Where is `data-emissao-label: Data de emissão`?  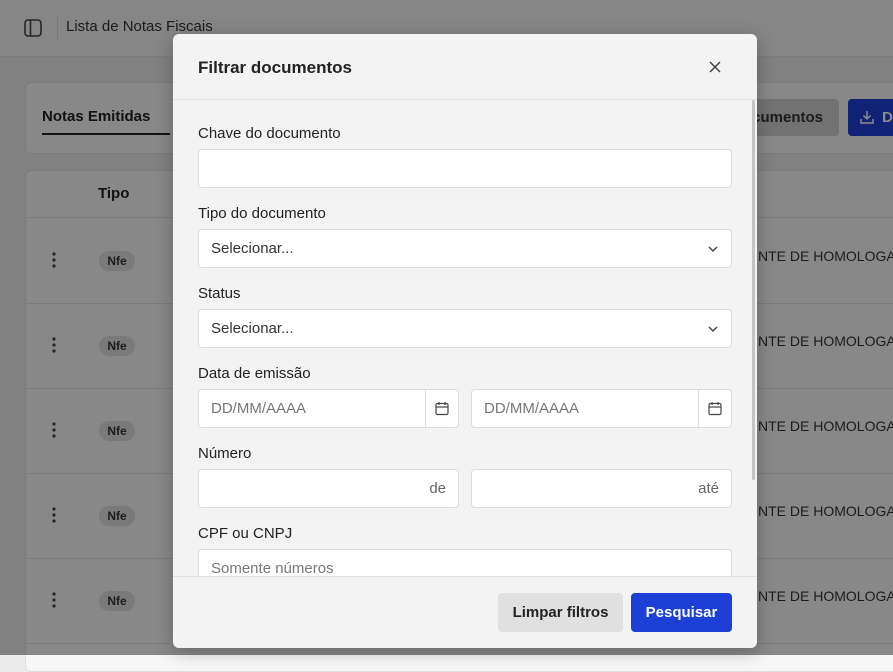
data-emissao-label: Data de emissão is located at coordinates (254, 373).